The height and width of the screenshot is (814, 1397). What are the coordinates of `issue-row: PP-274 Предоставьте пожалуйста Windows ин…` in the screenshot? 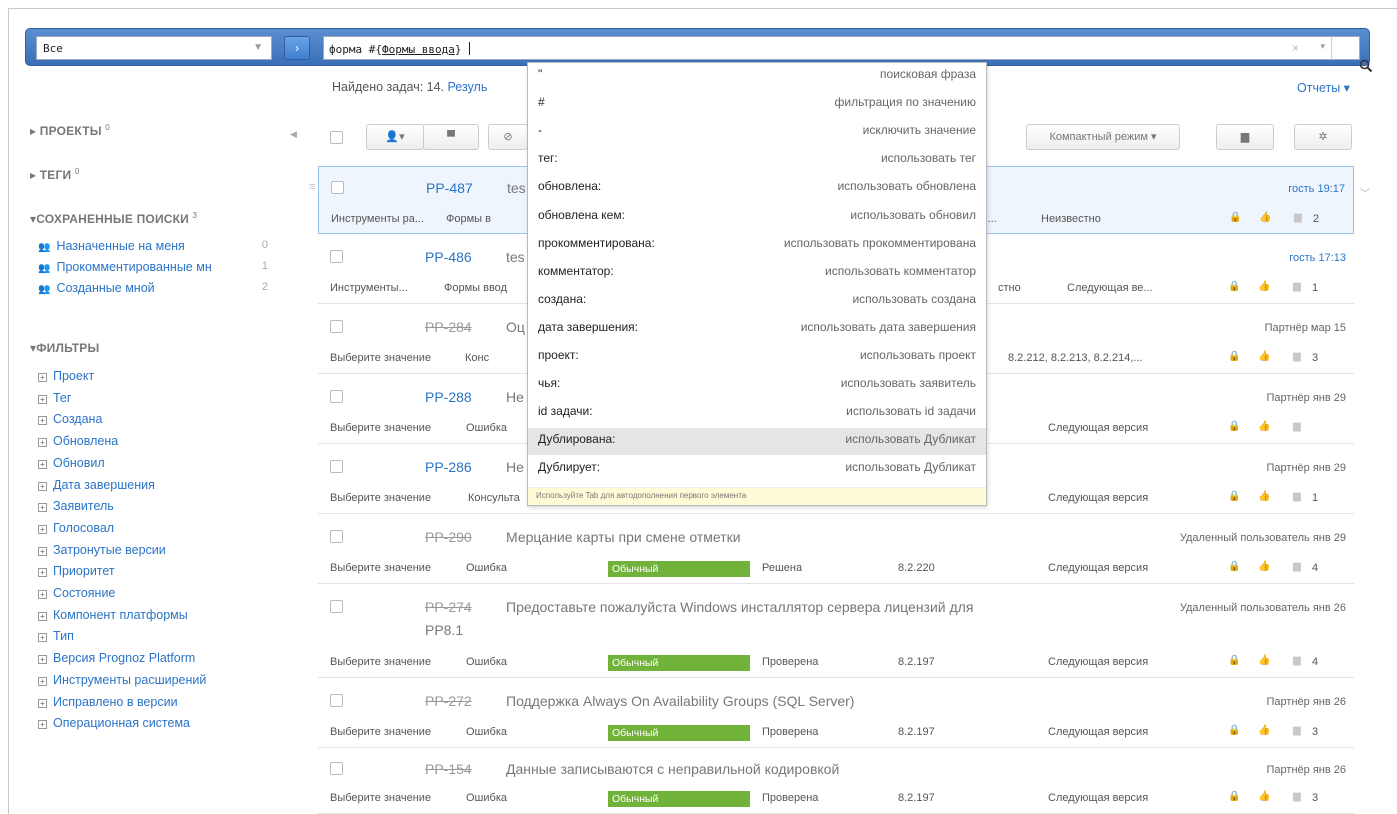 It's located at (836, 632).